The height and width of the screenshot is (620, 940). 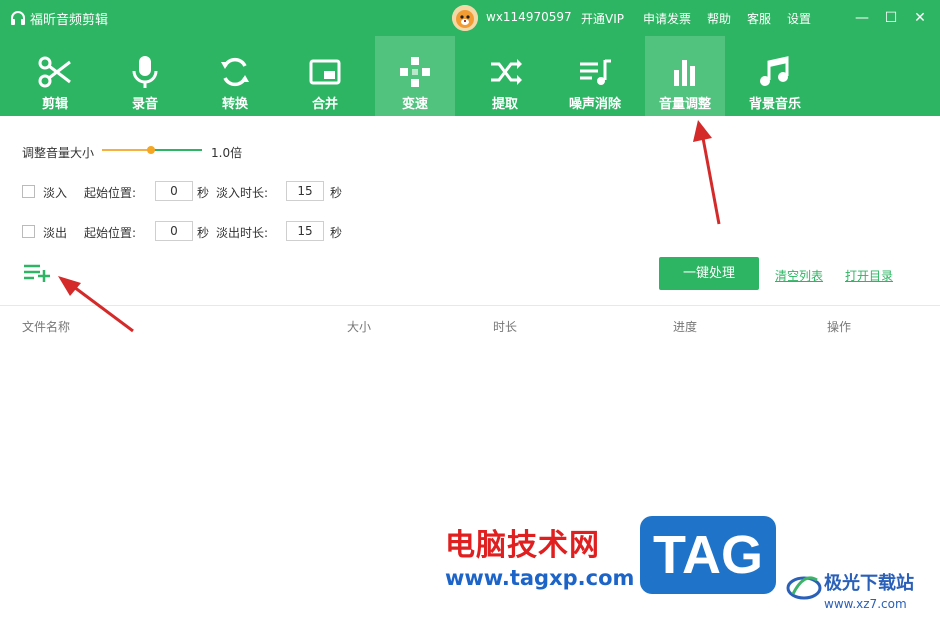 I want to click on open-directory-link: 打开目录, so click(x=869, y=275).